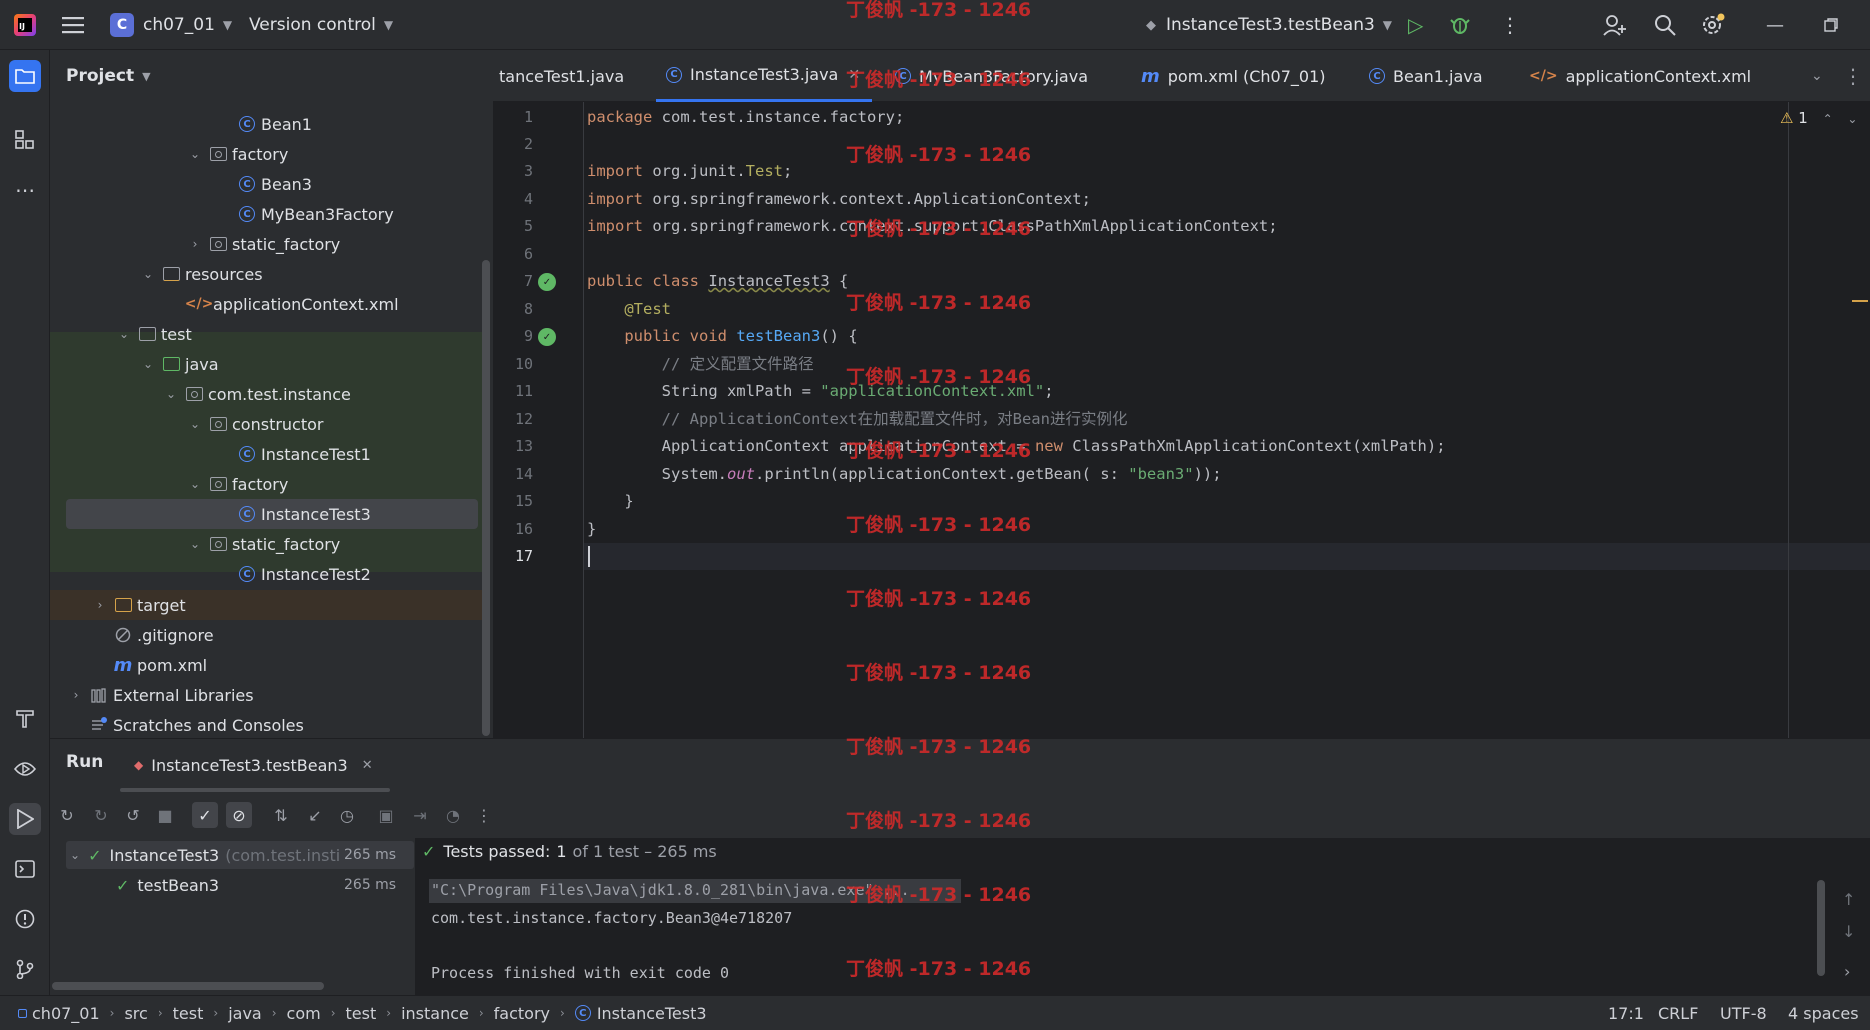 The width and height of the screenshot is (1870, 1030). What do you see at coordinates (547, 282) in the screenshot?
I see `run-test-class-icon: ✓` at bounding box center [547, 282].